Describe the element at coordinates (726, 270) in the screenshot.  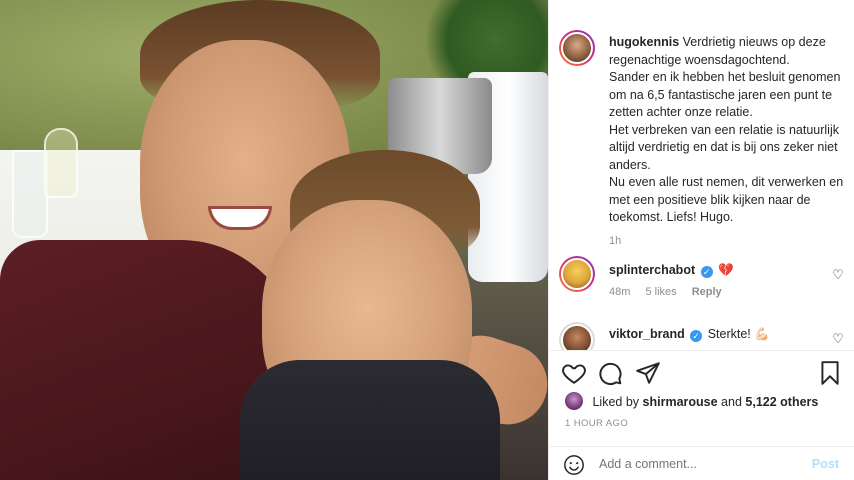
I see `comment-text: 💔` at that location.